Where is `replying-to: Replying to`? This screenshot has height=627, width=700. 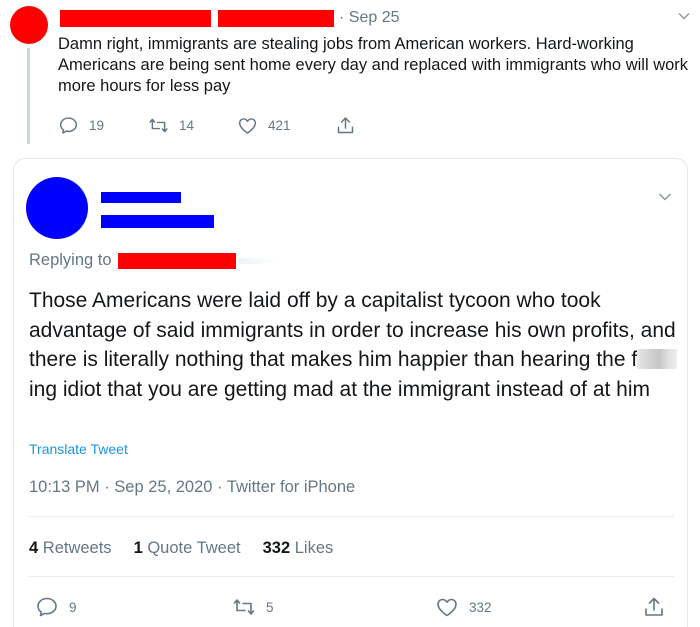
replying-to: Replying to is located at coordinates (153, 260).